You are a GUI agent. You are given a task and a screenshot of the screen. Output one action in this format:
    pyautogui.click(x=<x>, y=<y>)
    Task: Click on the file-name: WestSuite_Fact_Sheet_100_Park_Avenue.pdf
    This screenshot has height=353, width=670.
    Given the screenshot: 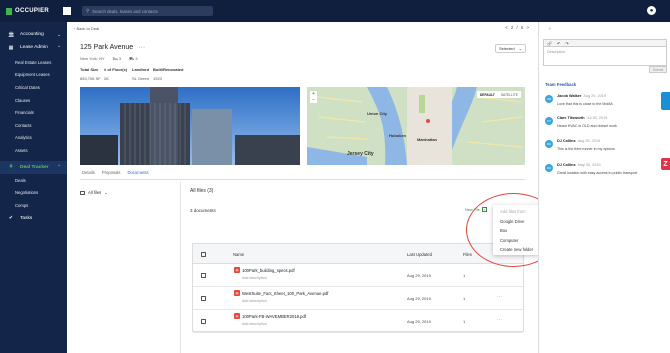 What is the action you would take?
    pyautogui.click(x=285, y=293)
    